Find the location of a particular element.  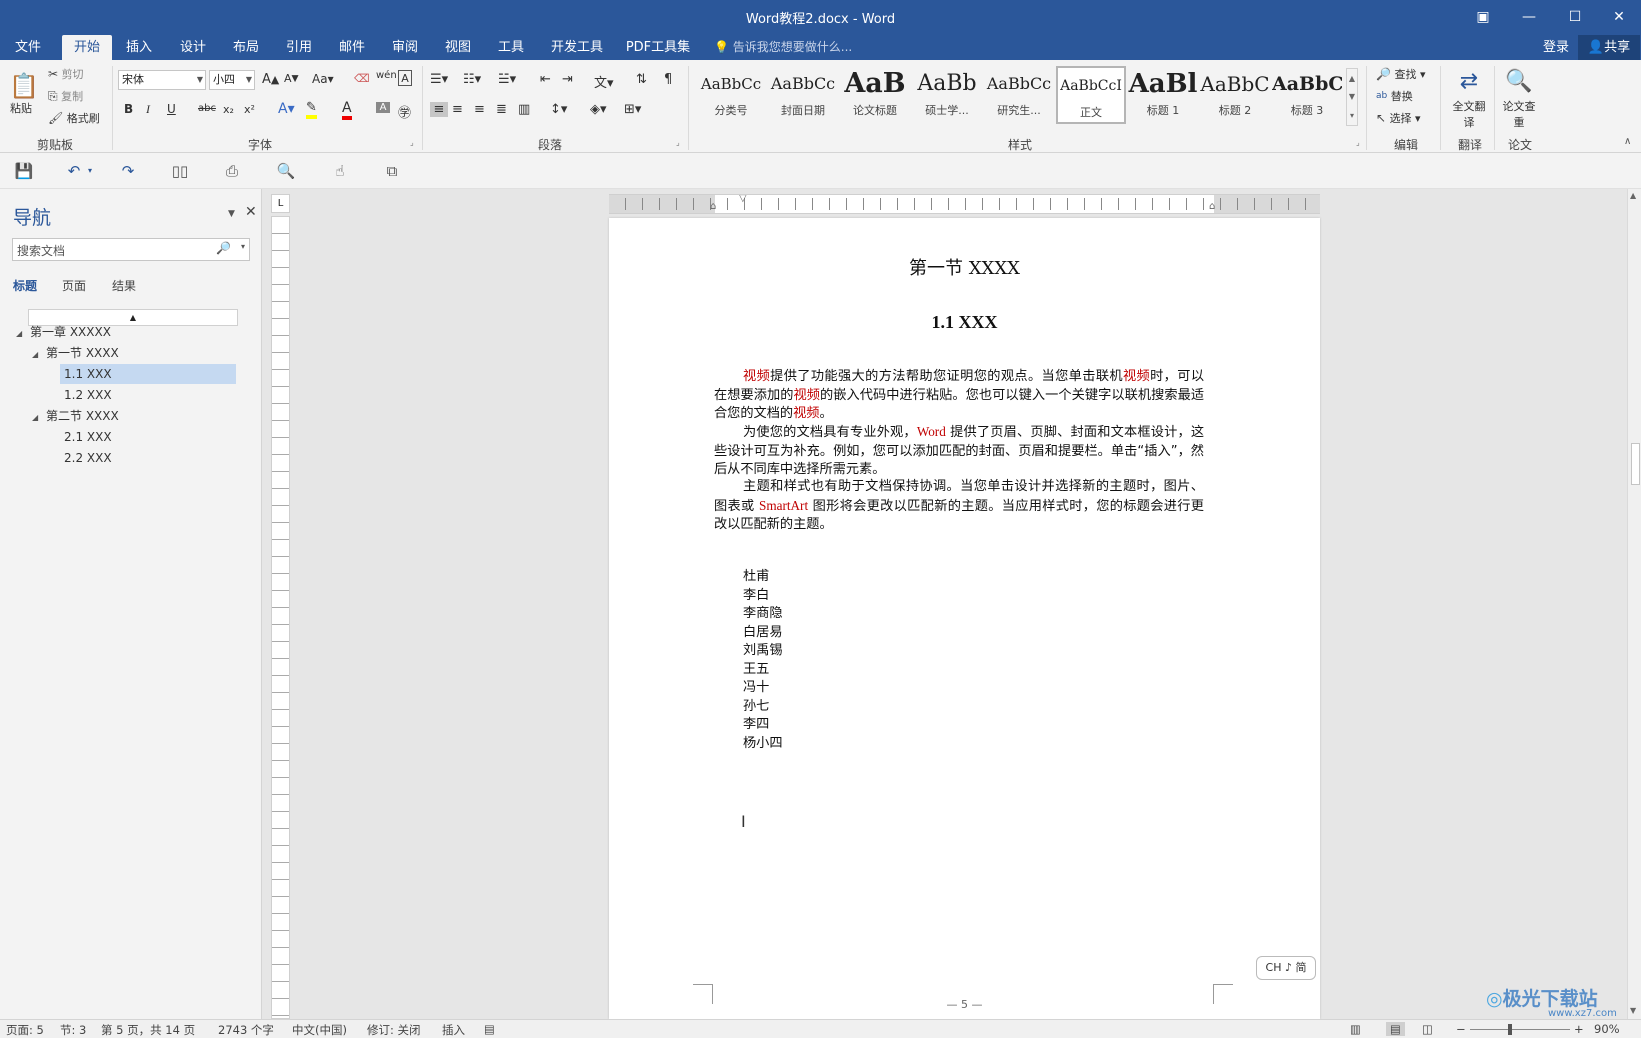

customize-icon: ⧉ is located at coordinates (392, 171).